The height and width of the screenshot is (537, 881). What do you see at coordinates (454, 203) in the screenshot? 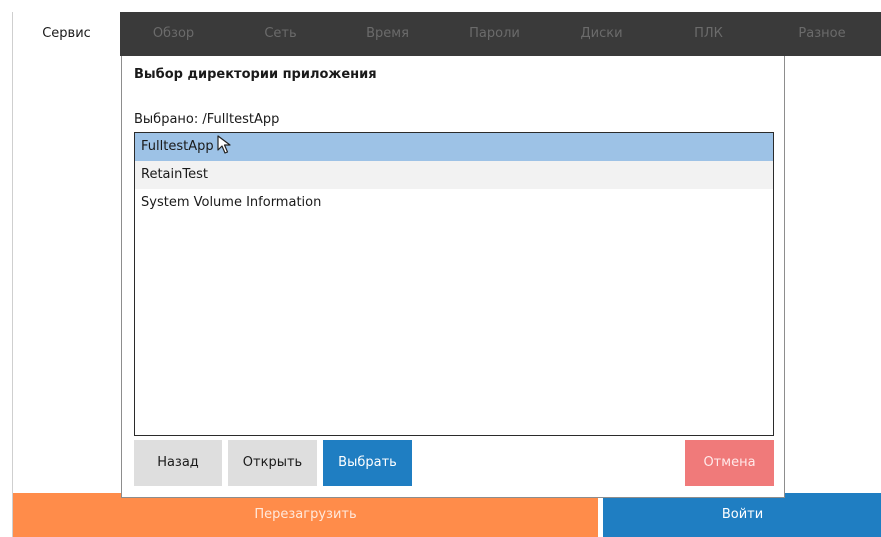
I see `list-item-system-volume-information: System Volume Information` at bounding box center [454, 203].